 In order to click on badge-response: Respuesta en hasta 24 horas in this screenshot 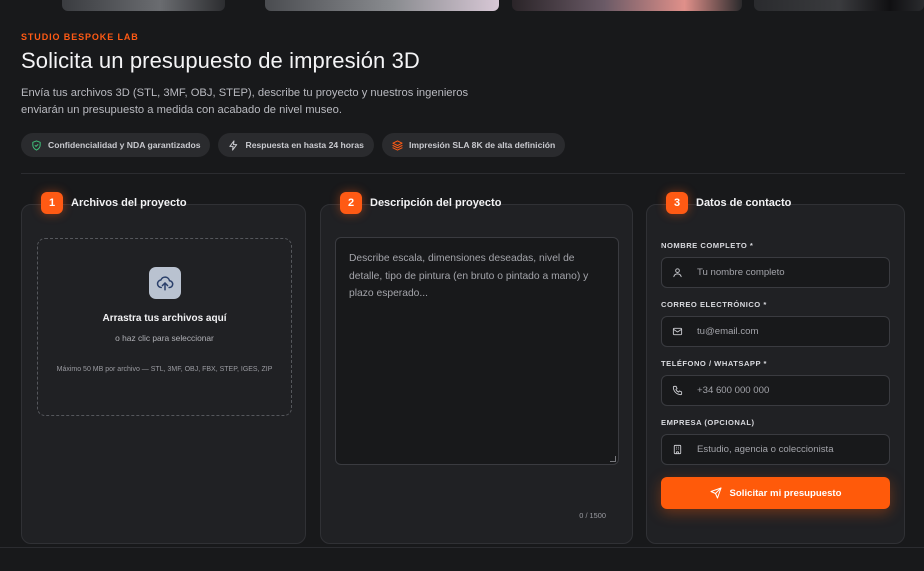, I will do `click(296, 145)`.